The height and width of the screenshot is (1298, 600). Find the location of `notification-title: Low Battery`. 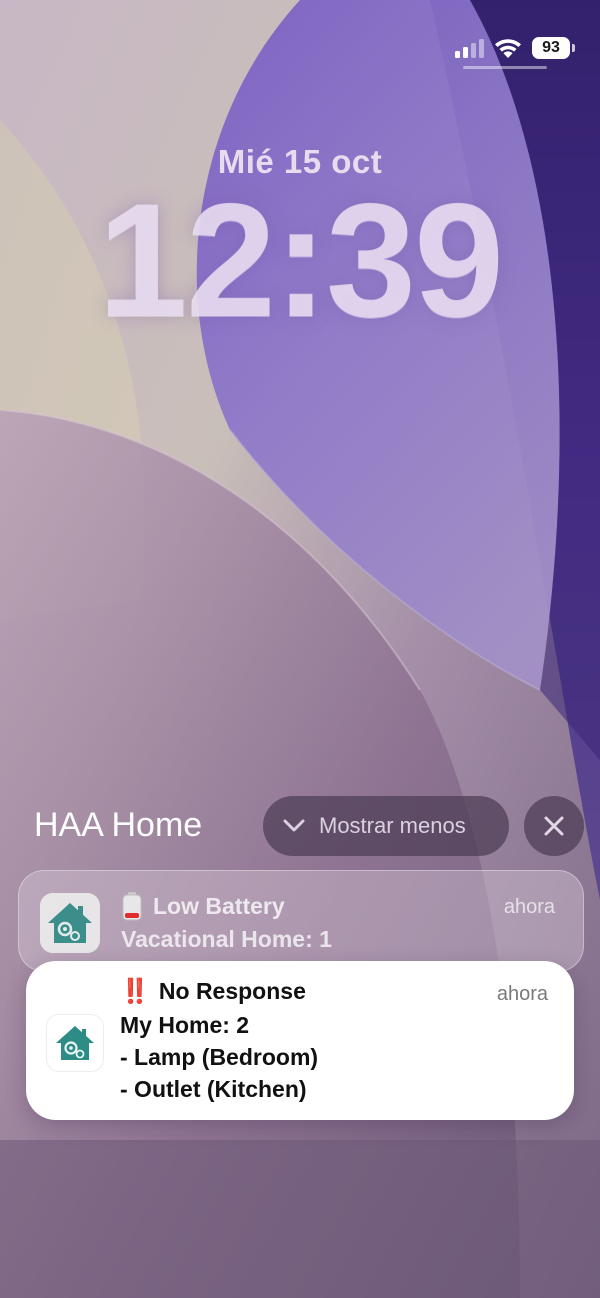

notification-title: Low Battery is located at coordinates (203, 906).